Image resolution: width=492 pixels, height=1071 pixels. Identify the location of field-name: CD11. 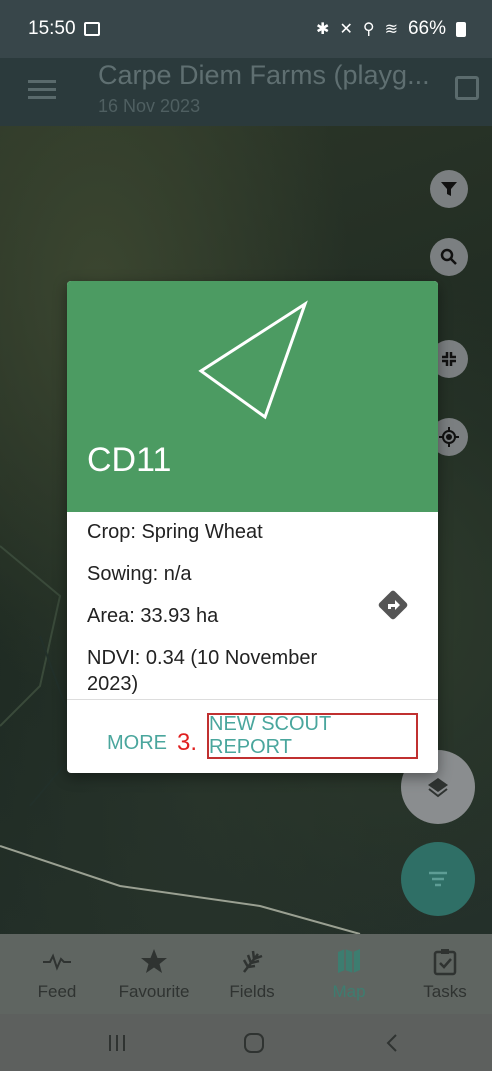
(129, 460).